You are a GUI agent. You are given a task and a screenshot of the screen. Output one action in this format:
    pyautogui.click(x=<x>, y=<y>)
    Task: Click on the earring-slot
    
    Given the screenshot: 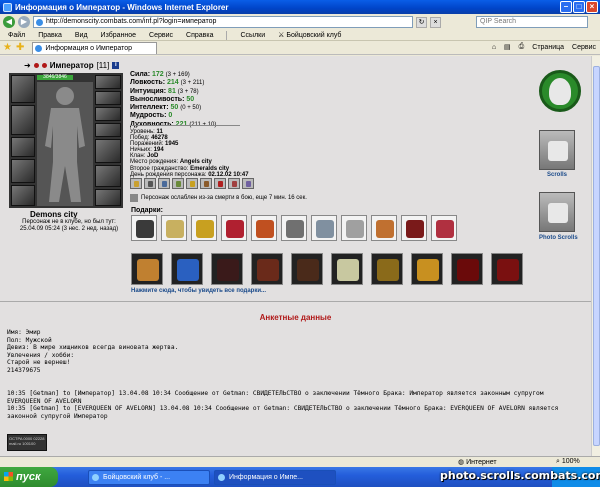 What is the action you would take?
    pyautogui.click(x=108, y=82)
    